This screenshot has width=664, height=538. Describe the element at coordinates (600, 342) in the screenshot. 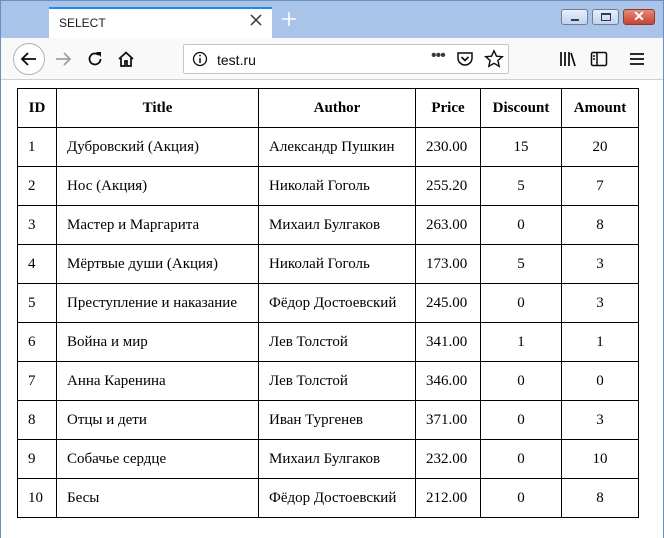

I see `cell-amount: 1` at that location.